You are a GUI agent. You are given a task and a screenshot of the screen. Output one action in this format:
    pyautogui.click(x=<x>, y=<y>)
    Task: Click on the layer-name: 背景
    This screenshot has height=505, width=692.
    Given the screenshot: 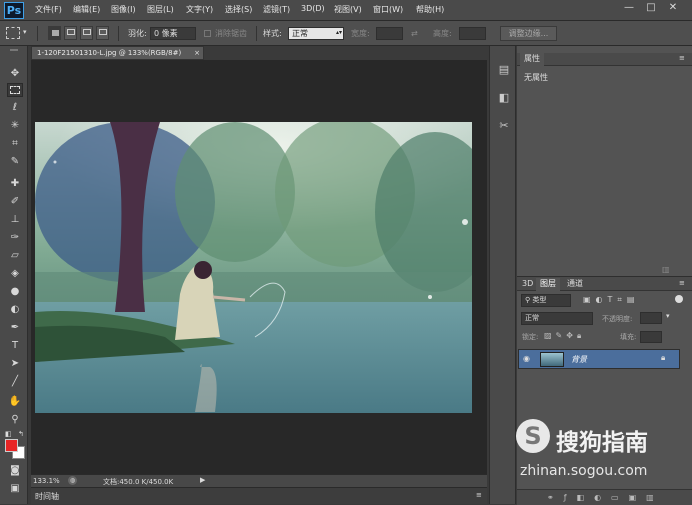 What is the action you would take?
    pyautogui.click(x=579, y=359)
    